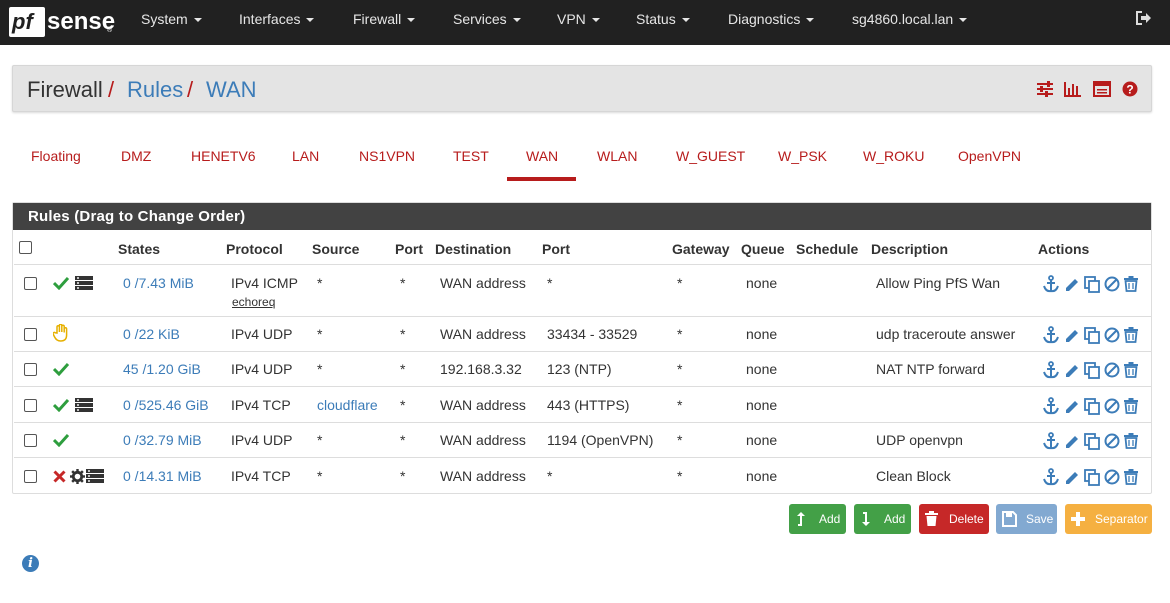 The height and width of the screenshot is (603, 1170). Describe the element at coordinates (171, 19) in the screenshot. I see `menu-system: System` at that location.